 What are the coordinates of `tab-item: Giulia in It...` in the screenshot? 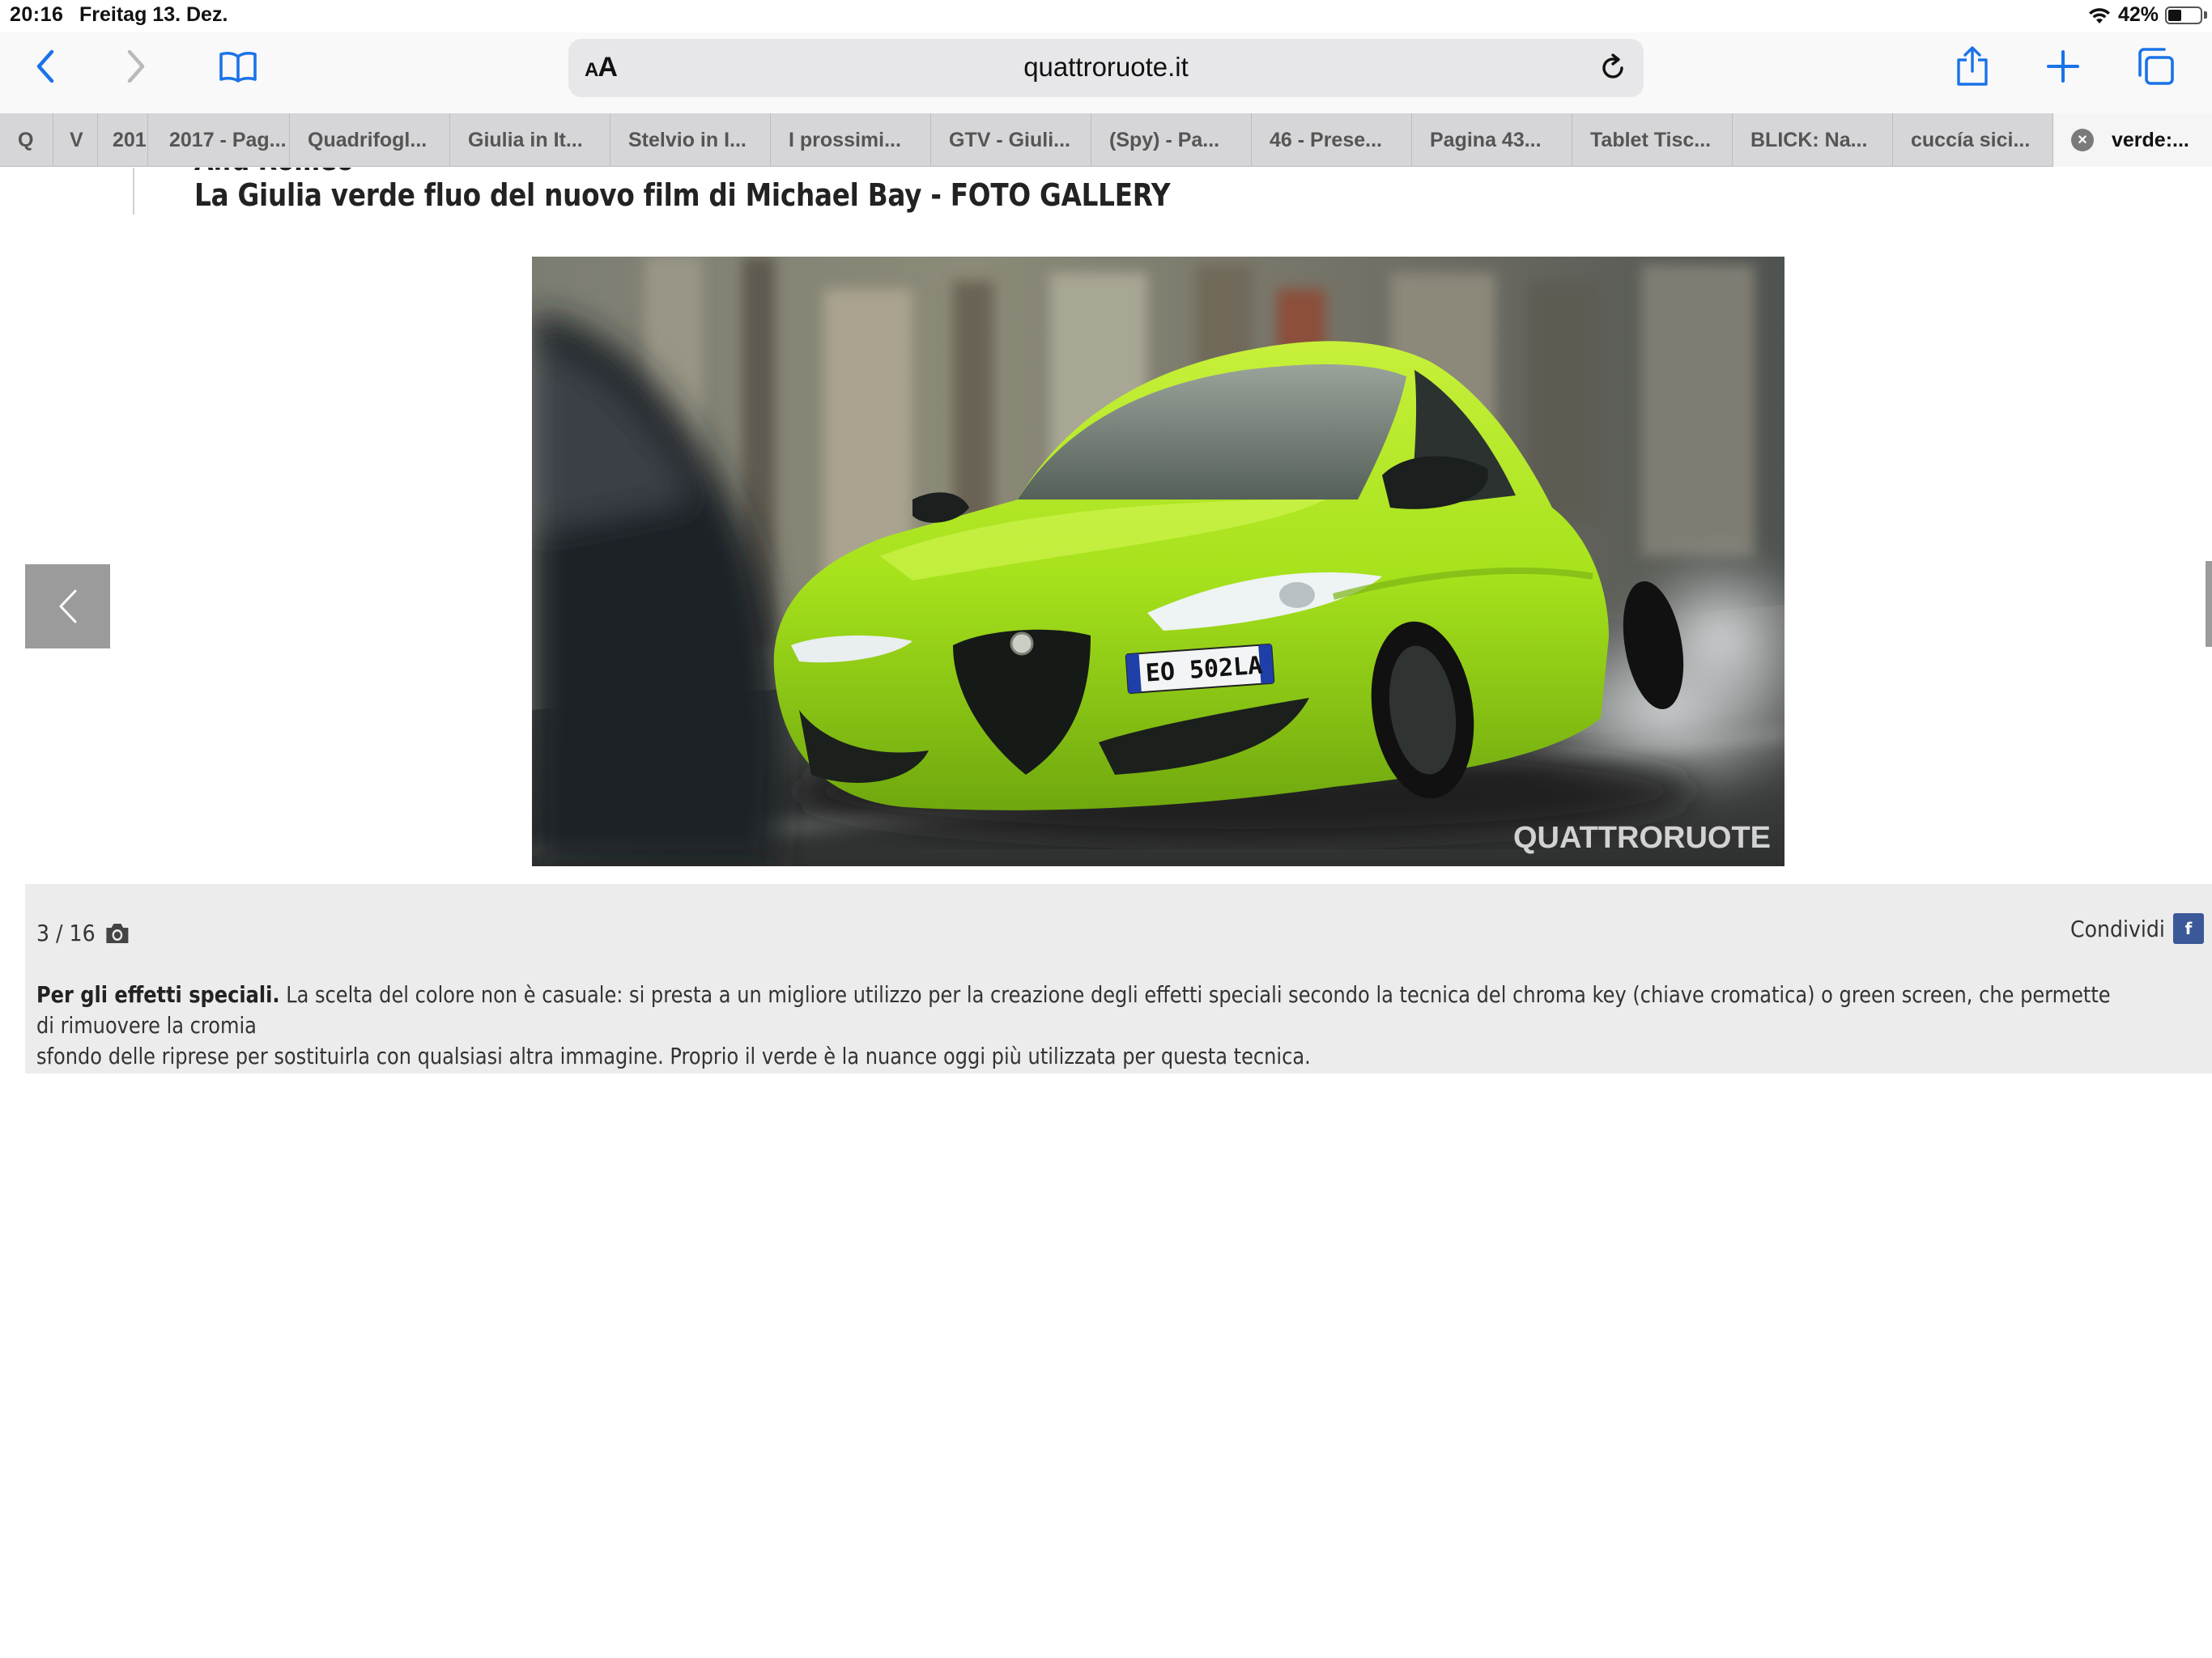 It's located at (530, 140).